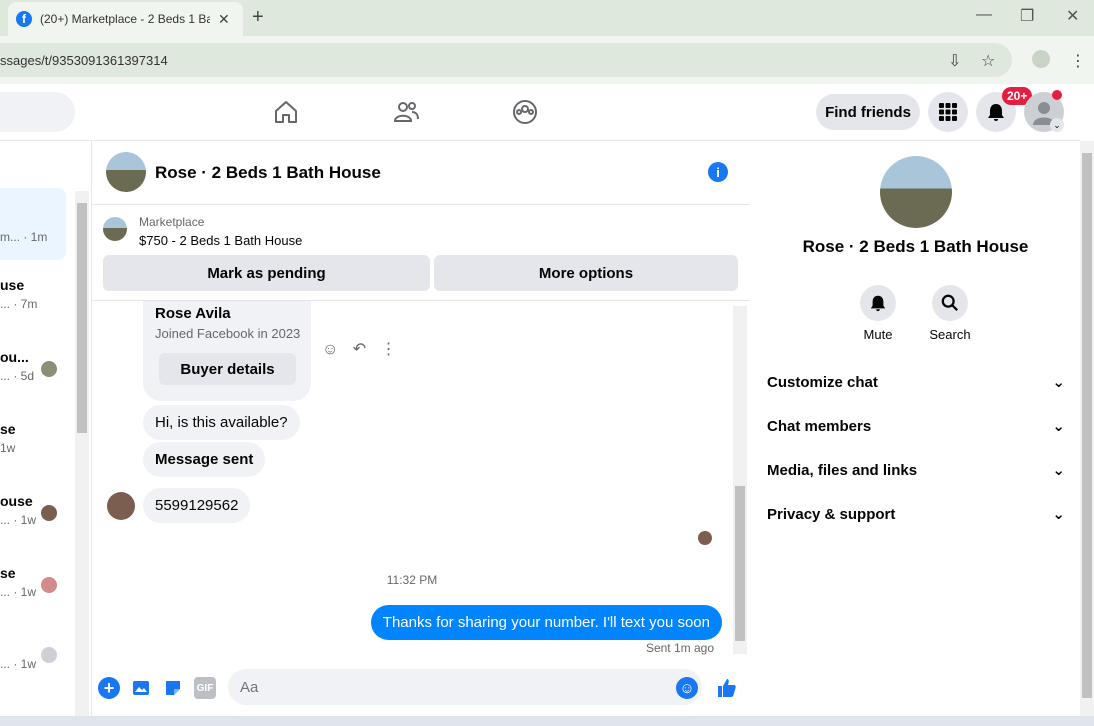 The width and height of the screenshot is (1094, 726). What do you see at coordinates (586, 273) in the screenshot?
I see `more-options-button: More options` at bounding box center [586, 273].